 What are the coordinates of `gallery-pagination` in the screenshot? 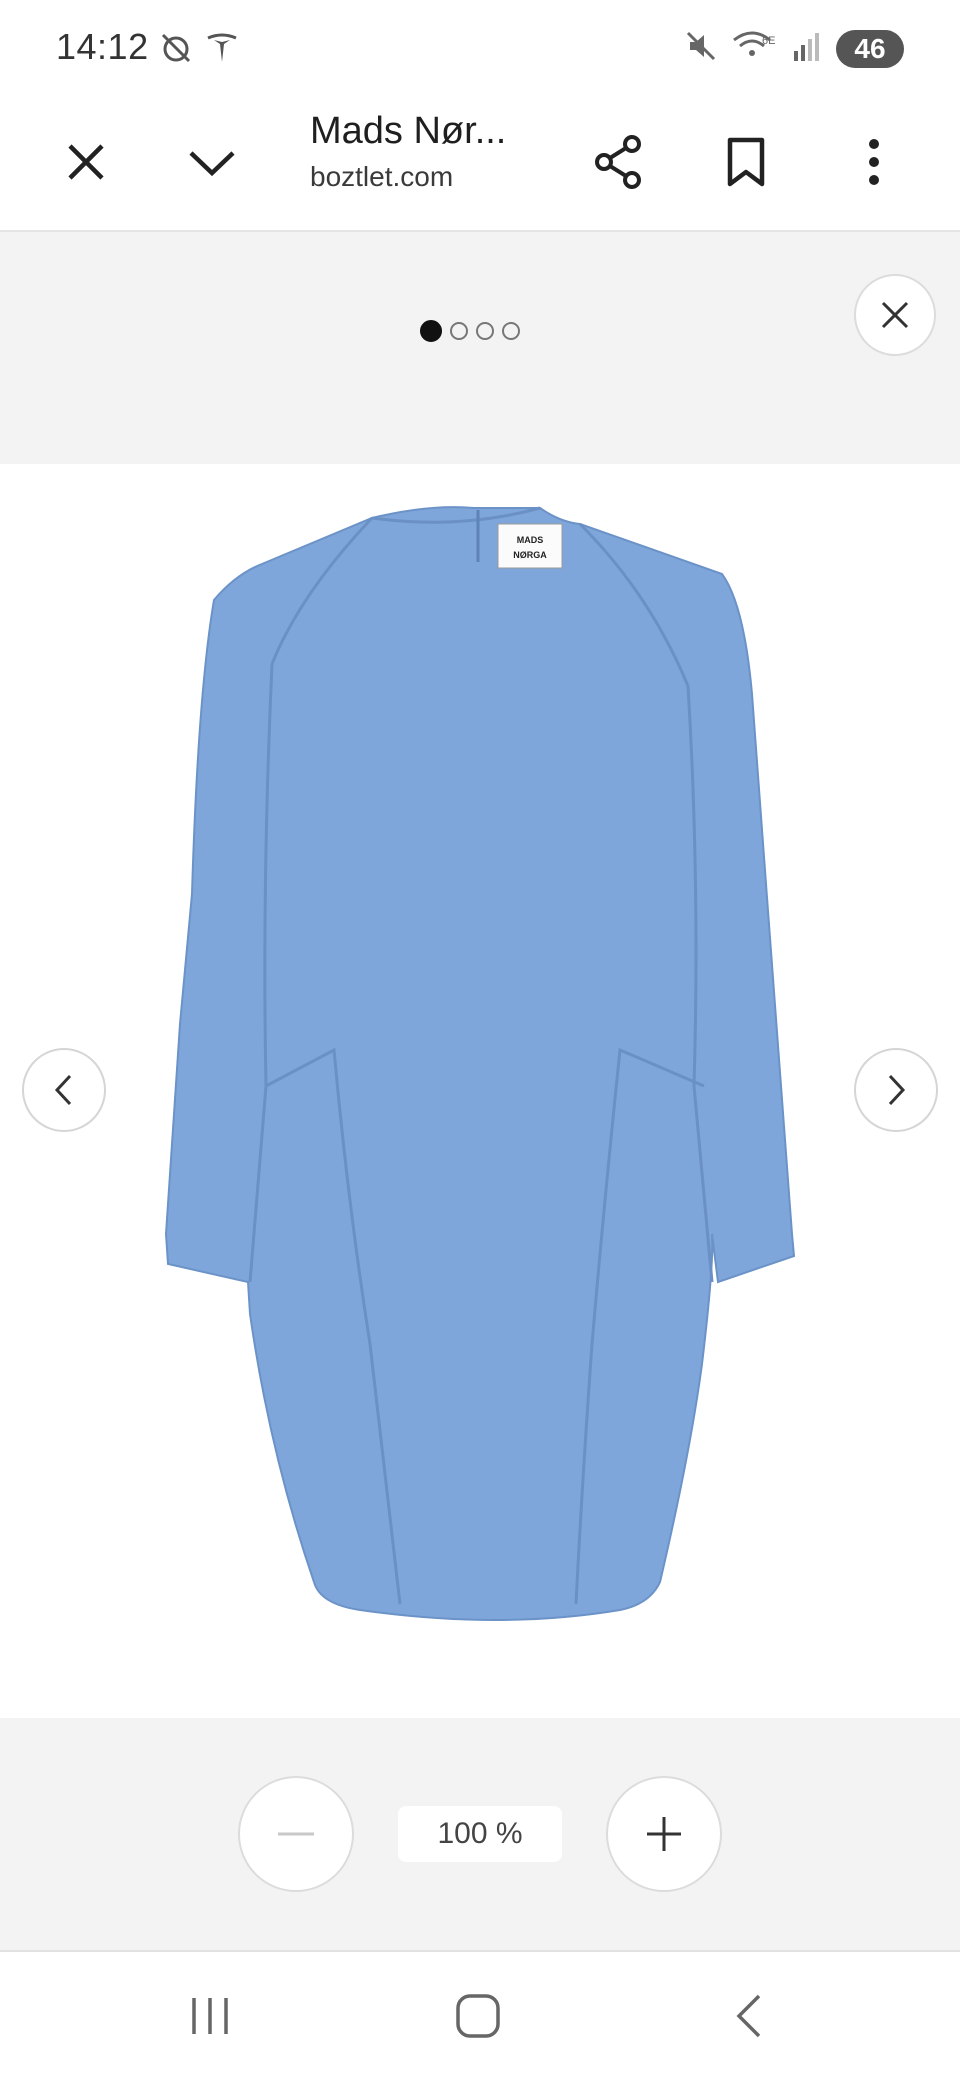 It's located at (470, 331).